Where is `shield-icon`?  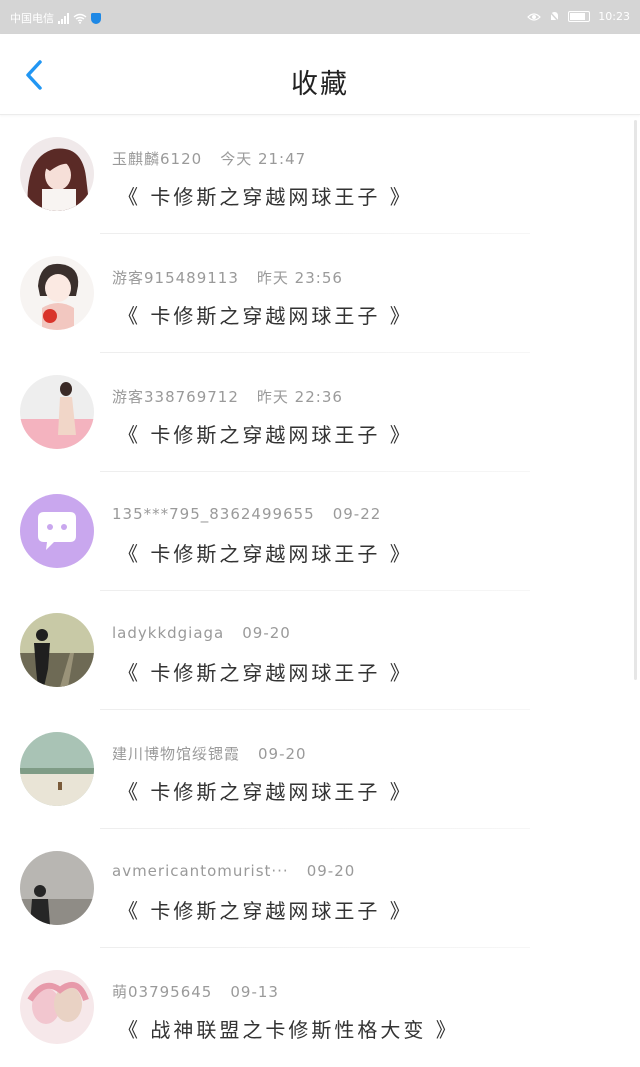 shield-icon is located at coordinates (96, 18).